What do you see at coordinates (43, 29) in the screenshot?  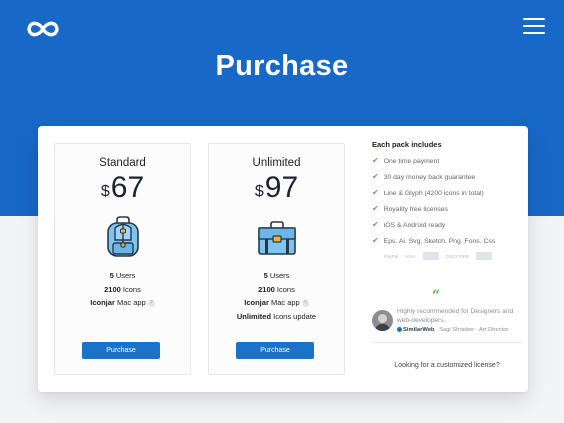 I see `infinity-logo-icon` at bounding box center [43, 29].